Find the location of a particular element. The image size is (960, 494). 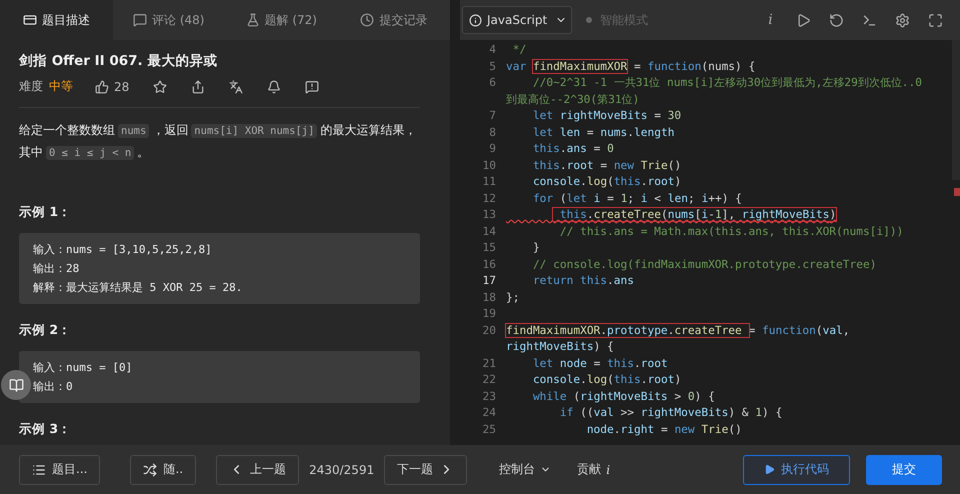

code-text: = is located at coordinates (637, 66).